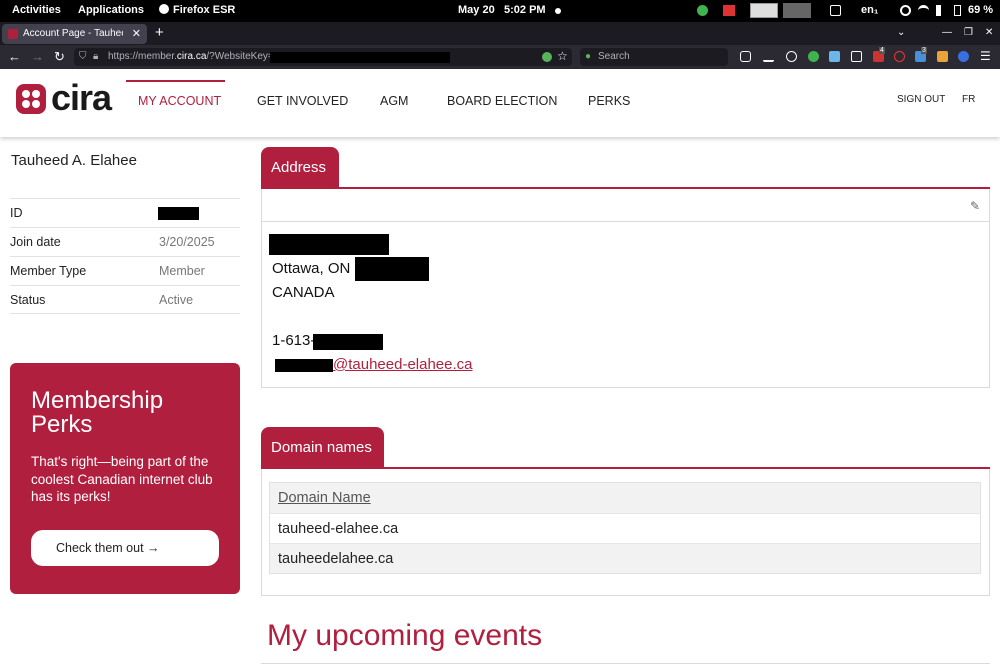 The image size is (1000, 667). I want to click on address-tab: Address, so click(300, 167).